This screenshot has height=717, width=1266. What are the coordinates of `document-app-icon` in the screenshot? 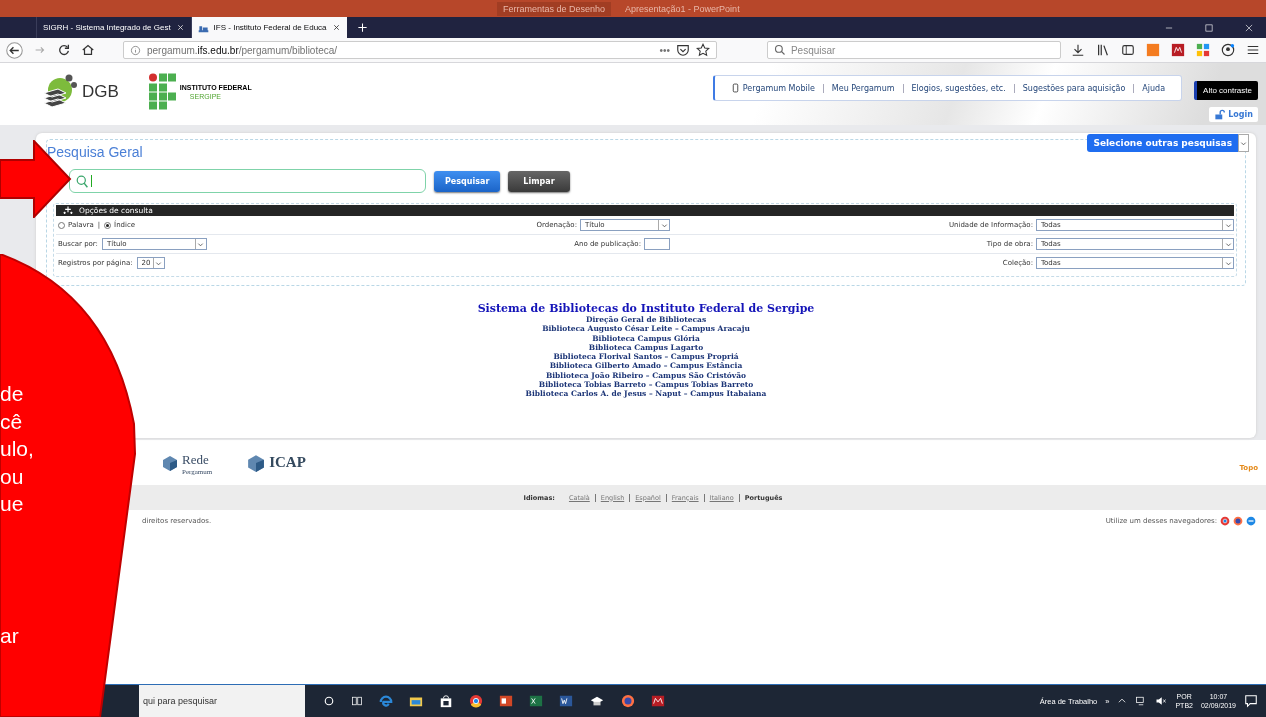 It's located at (566, 701).